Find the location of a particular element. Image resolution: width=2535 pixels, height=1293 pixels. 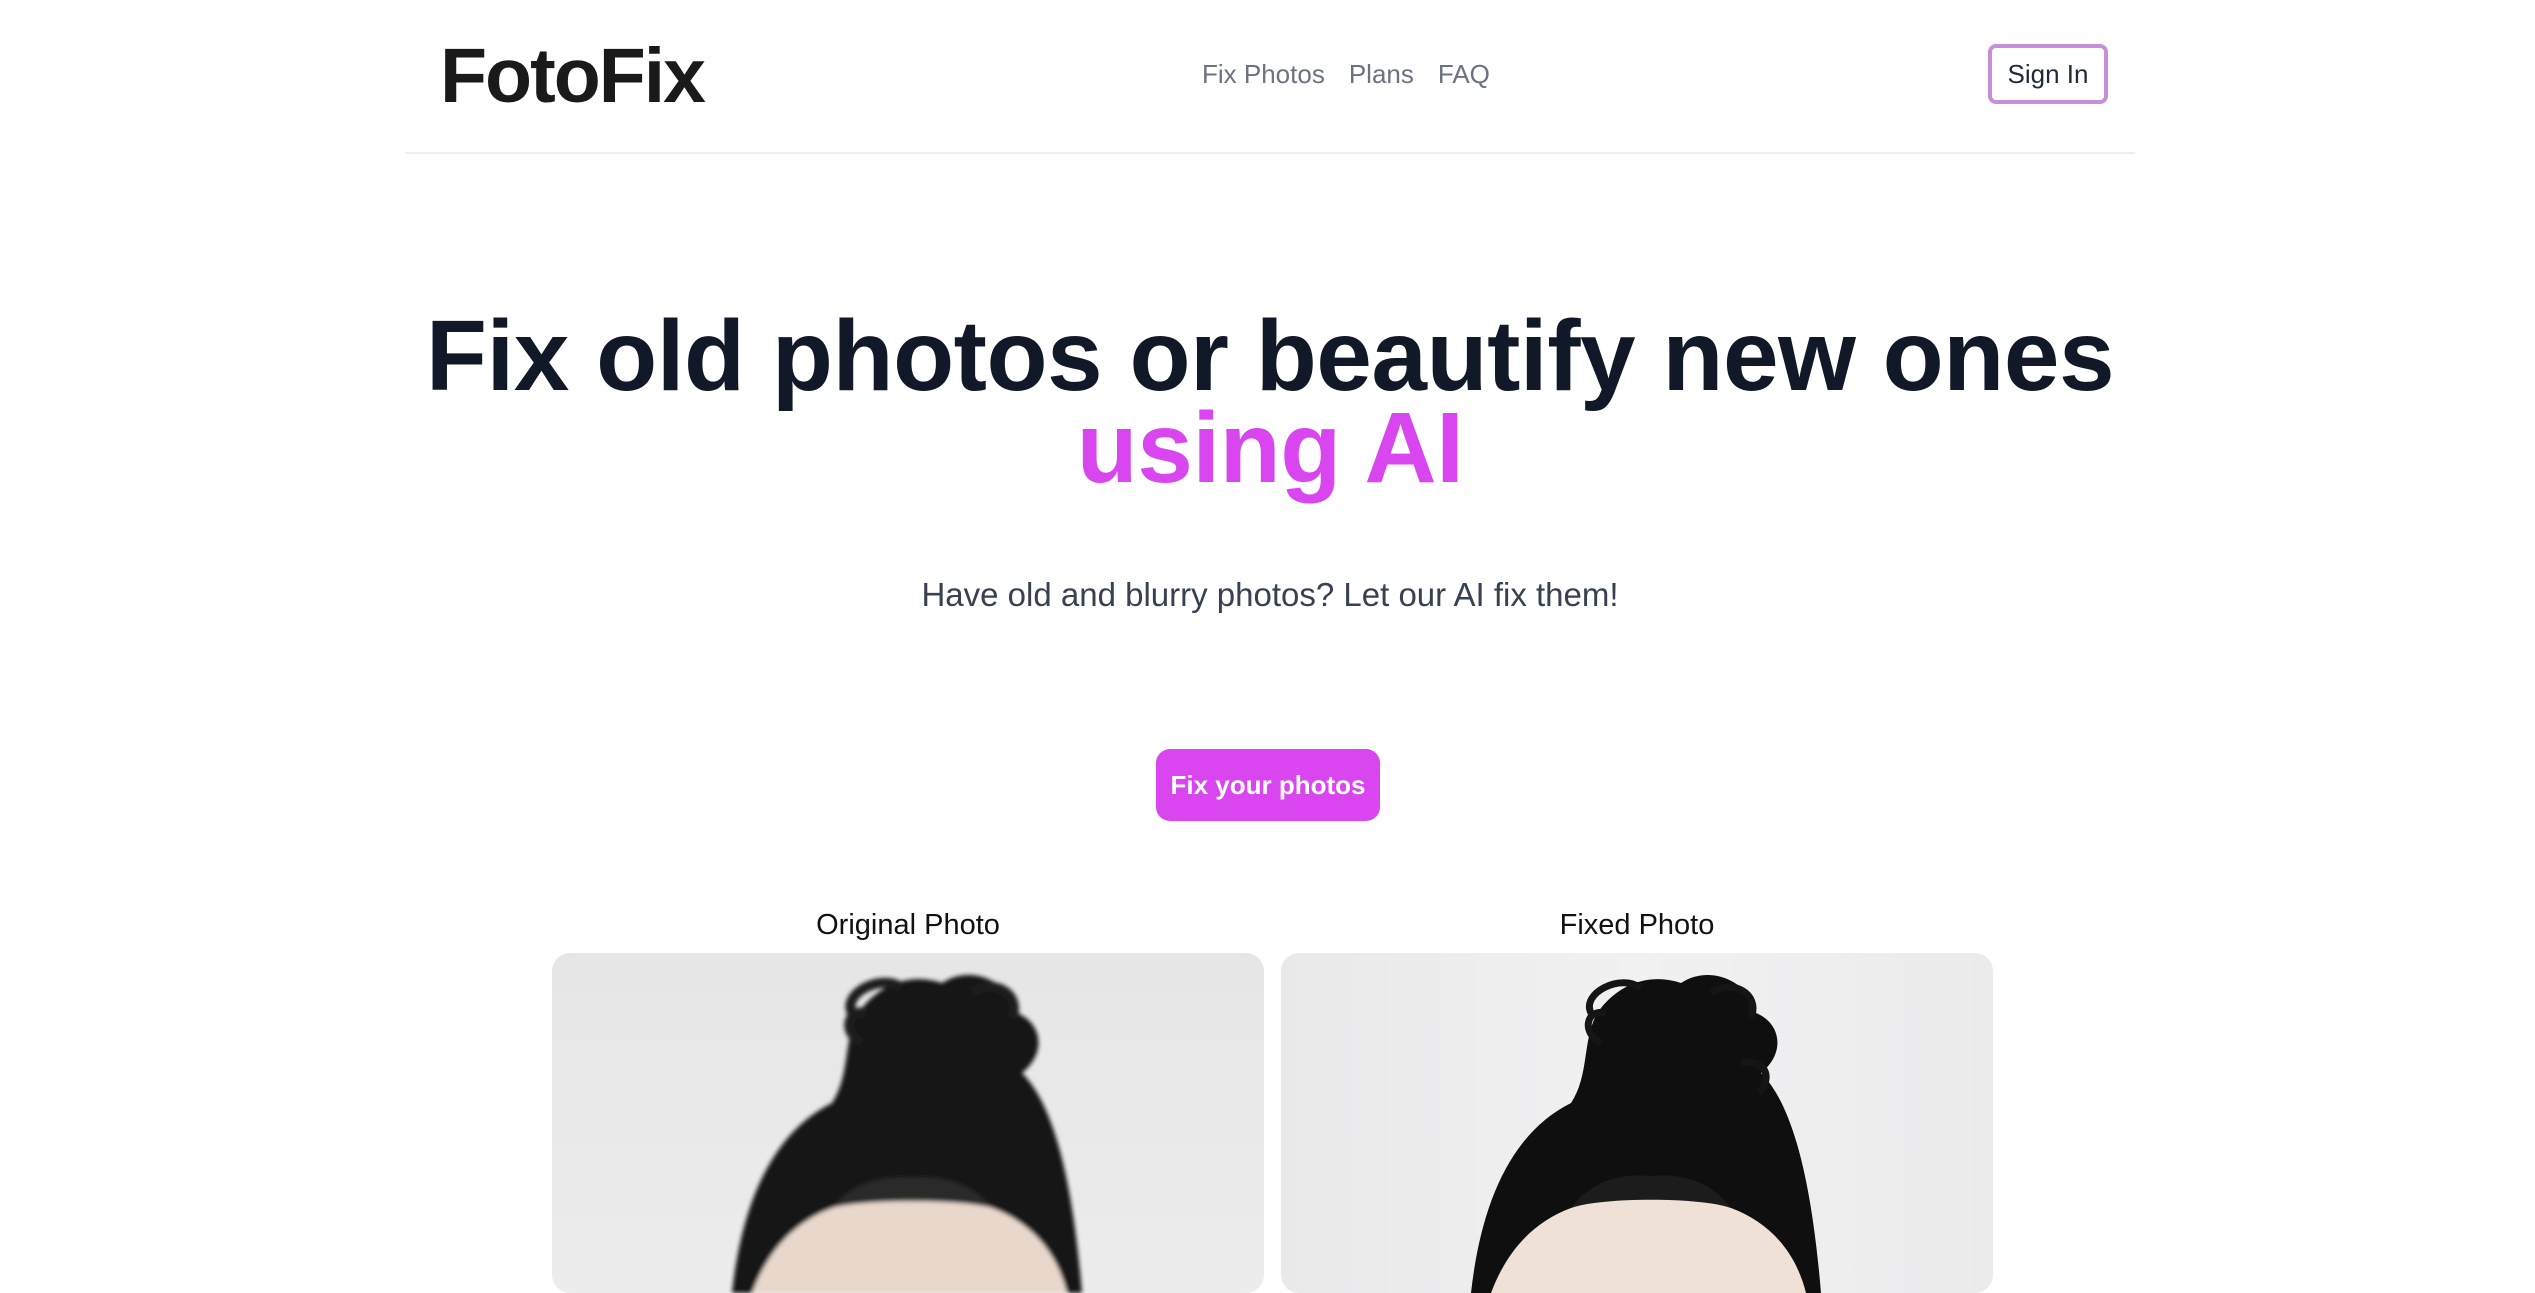

fixed-photo-label: Fixed Photo is located at coordinates (1637, 925).